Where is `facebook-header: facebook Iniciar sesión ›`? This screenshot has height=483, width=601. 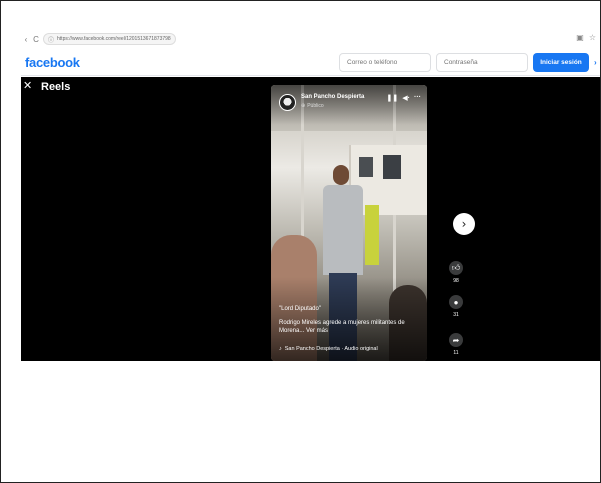 facebook-header: facebook Iniciar sesión › is located at coordinates (310, 63).